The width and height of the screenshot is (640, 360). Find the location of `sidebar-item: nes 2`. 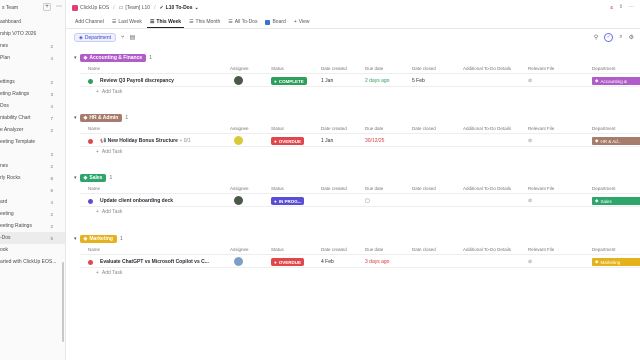

sidebar-item: nes 2 is located at coordinates (32, 46).